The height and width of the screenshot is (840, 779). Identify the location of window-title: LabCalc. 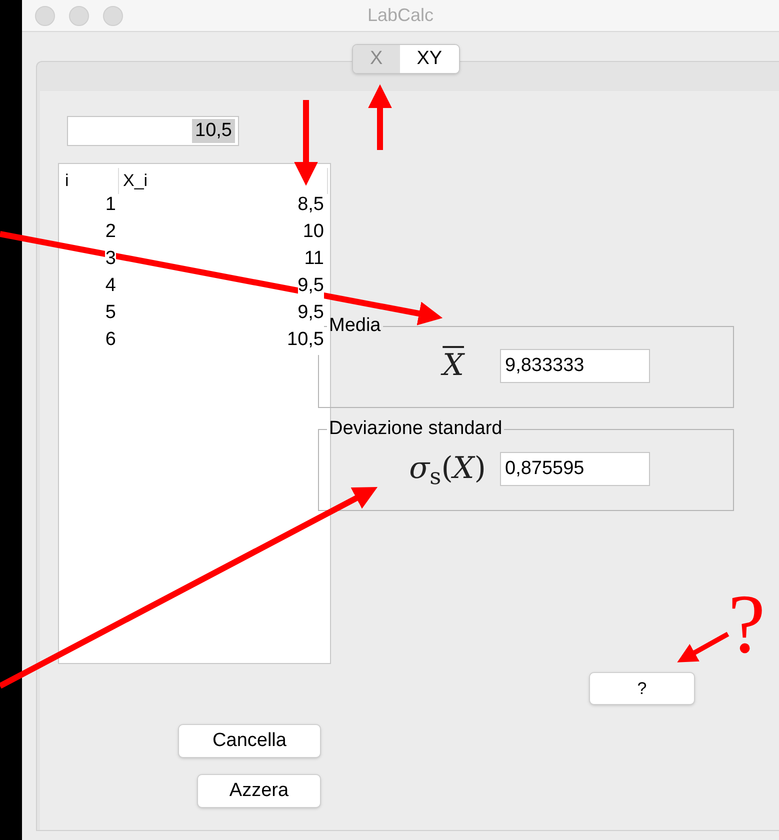
(400, 15).